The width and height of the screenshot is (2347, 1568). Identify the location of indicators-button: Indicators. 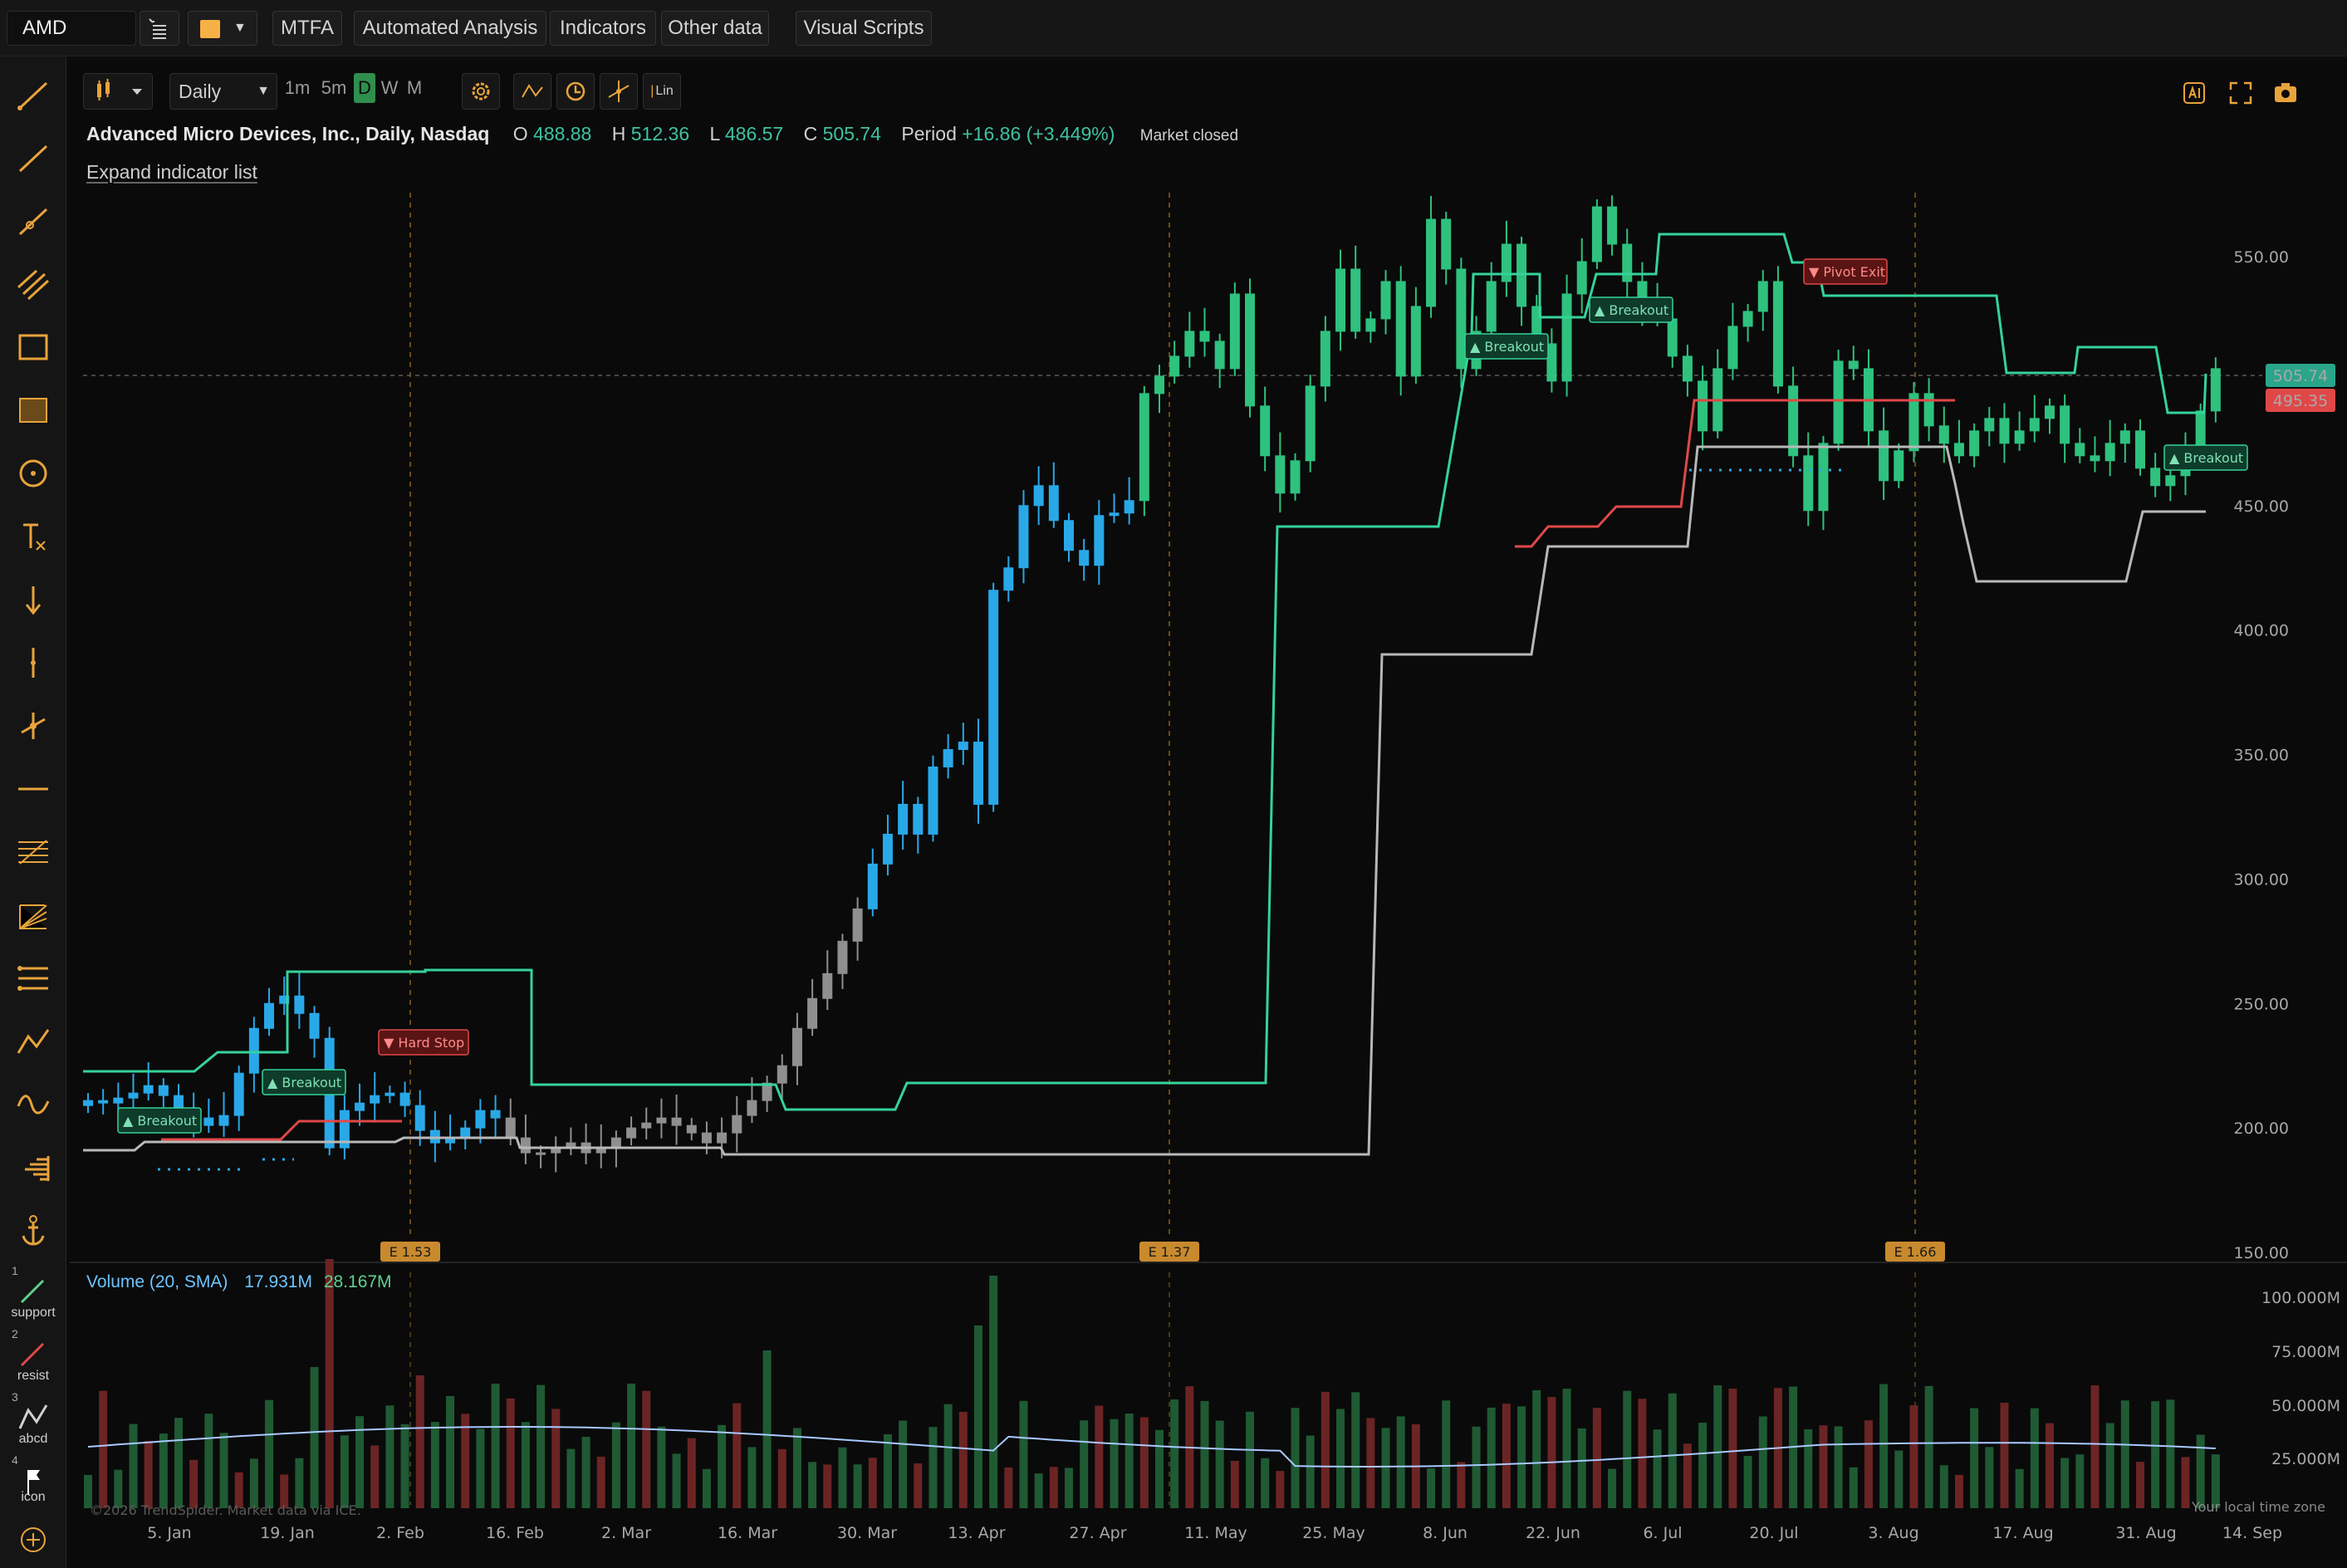
(603, 28).